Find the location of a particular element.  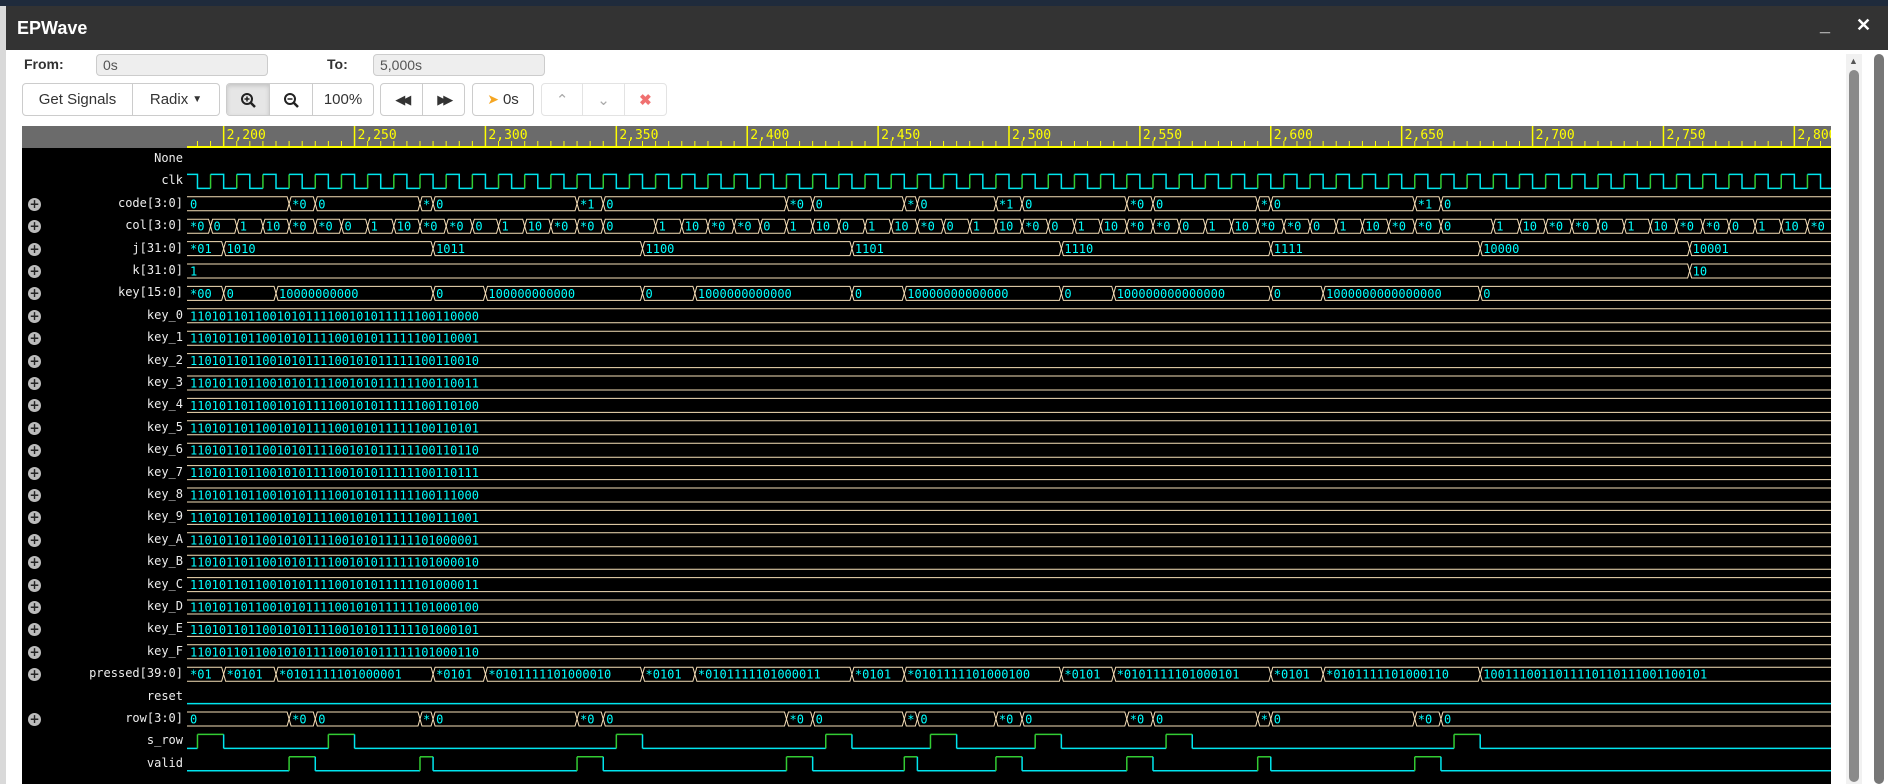

cursor-time-button: ➤ 0s is located at coordinates (503, 99).